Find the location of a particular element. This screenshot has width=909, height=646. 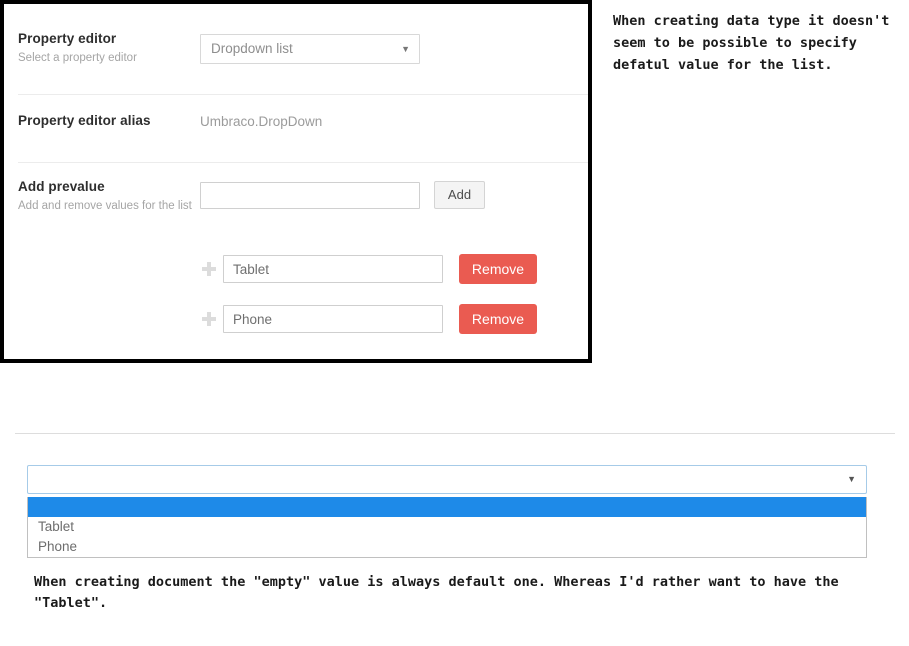

prevalue-row-phone: Remove is located at coordinates (368, 319).